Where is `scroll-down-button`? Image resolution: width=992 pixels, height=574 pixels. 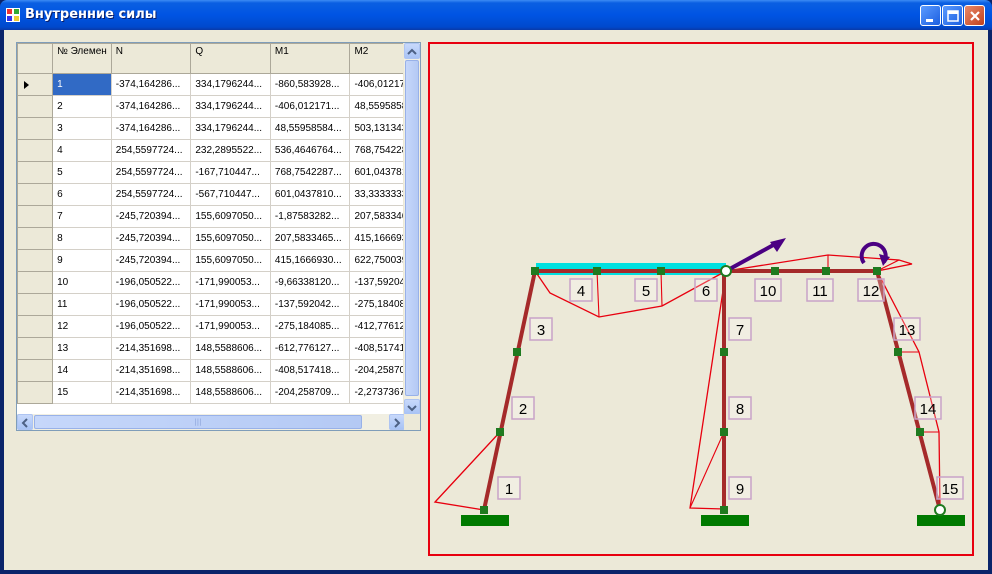 scroll-down-button is located at coordinates (412, 407).